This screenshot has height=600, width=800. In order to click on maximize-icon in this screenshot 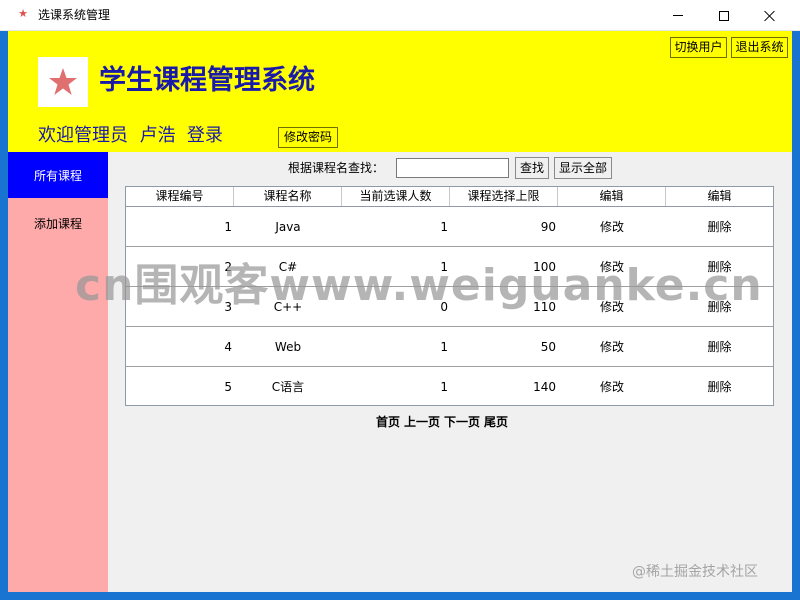, I will do `click(724, 15)`.